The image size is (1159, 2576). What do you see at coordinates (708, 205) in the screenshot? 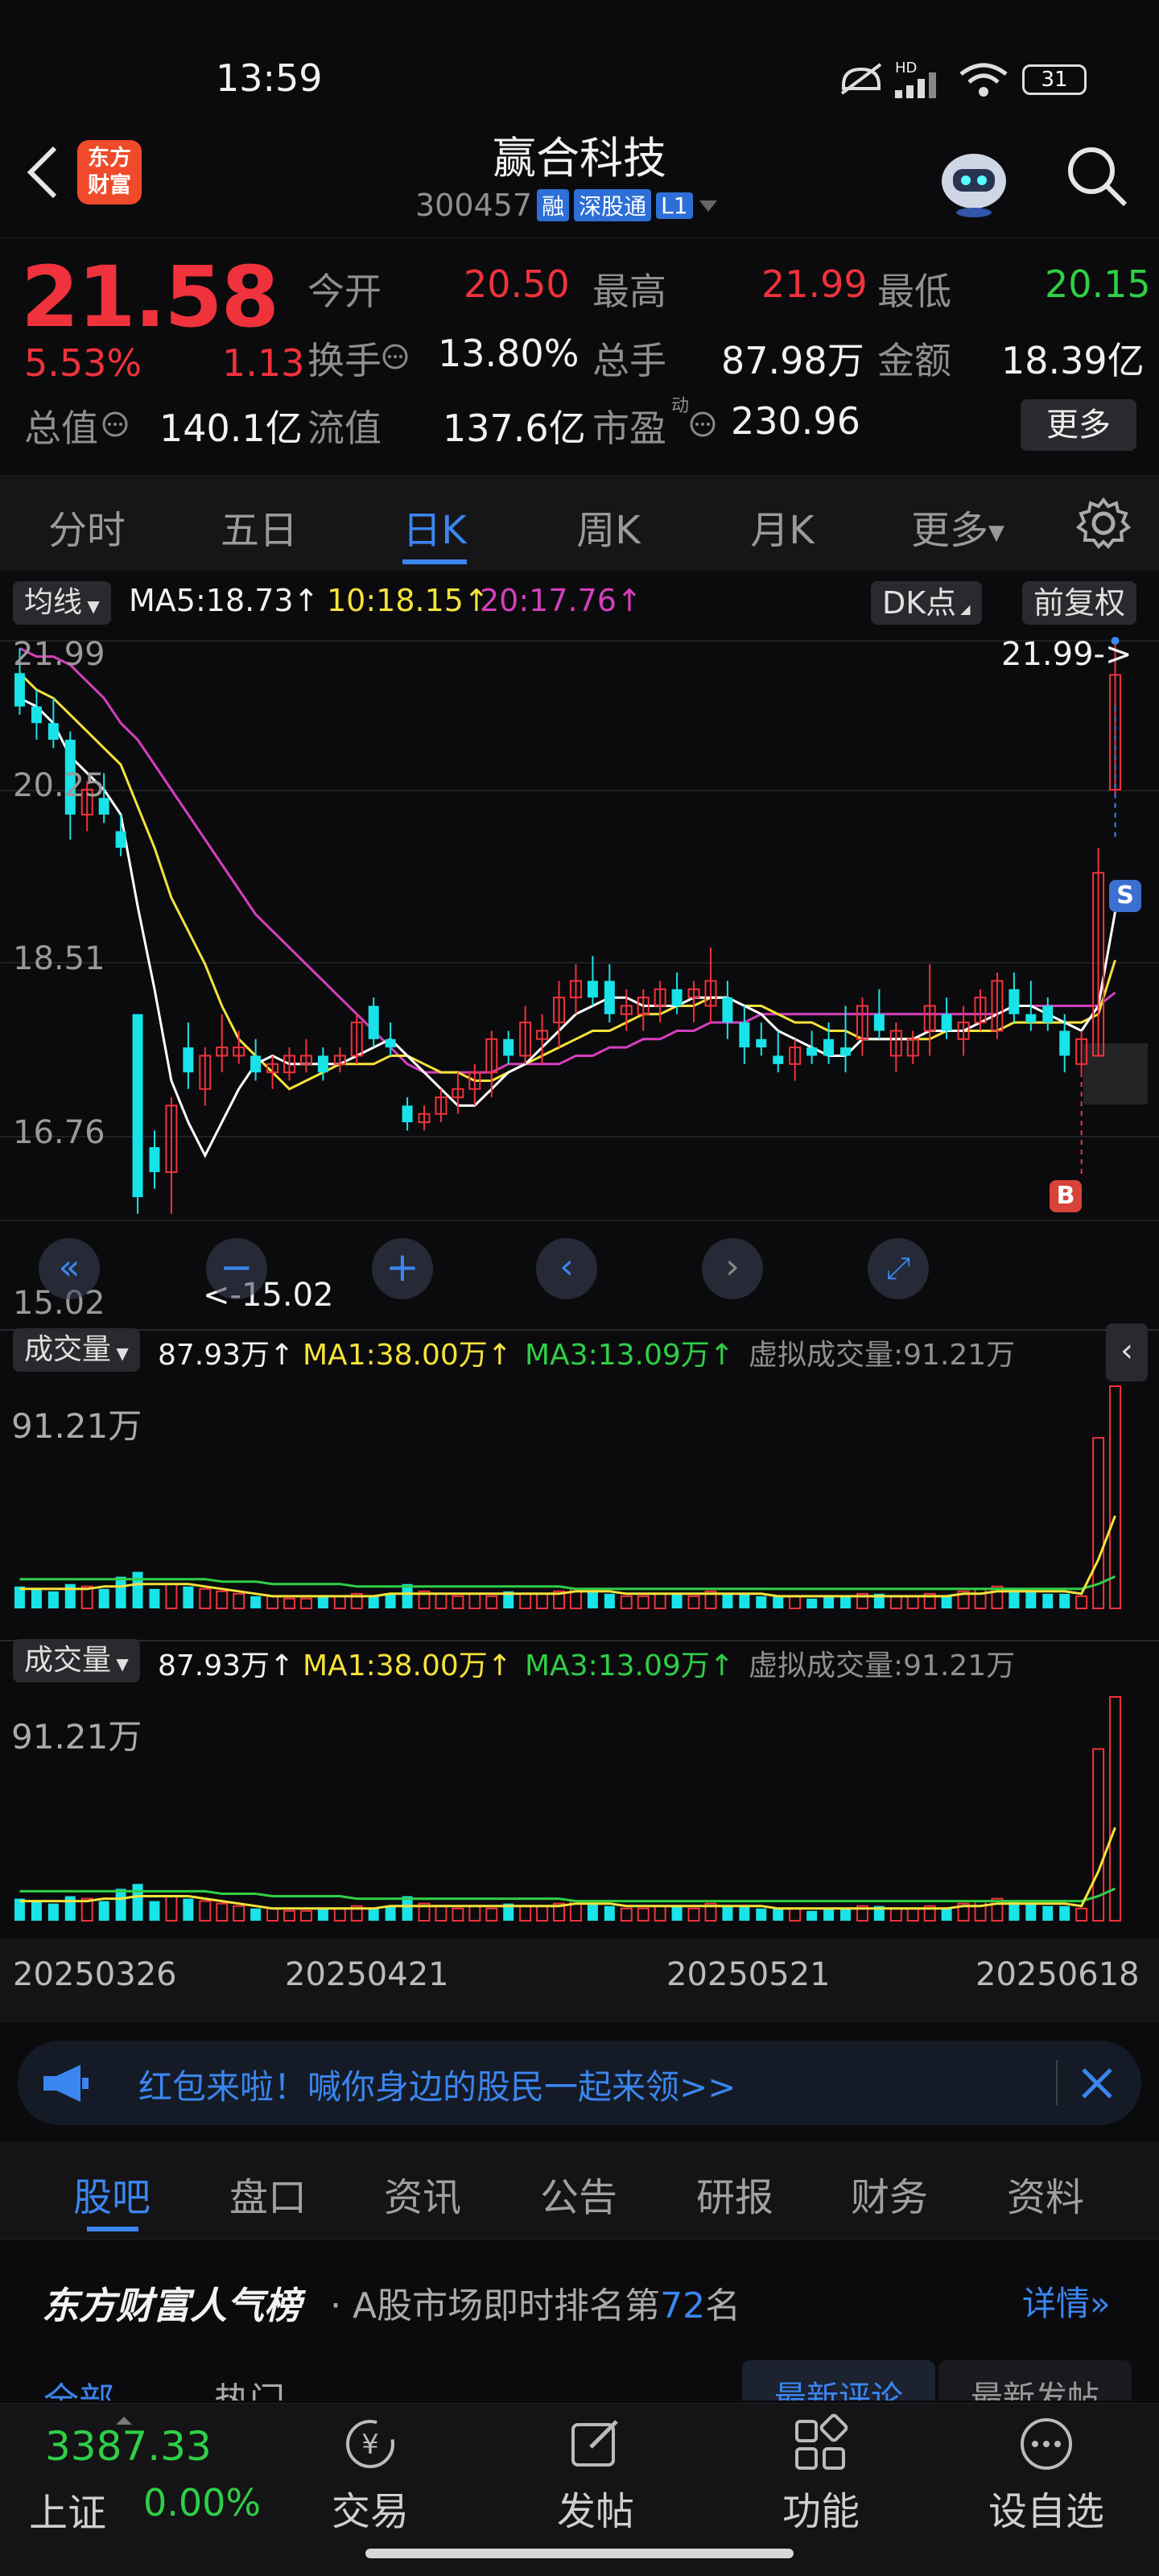
I see `chevron-down-icon` at bounding box center [708, 205].